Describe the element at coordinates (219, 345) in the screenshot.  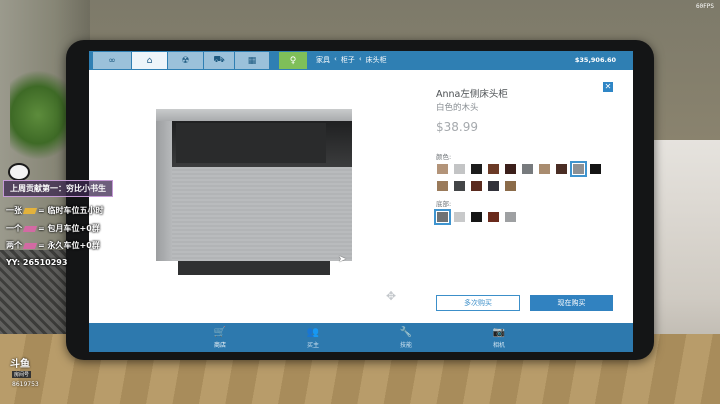
I see `nav-label: 商店` at that location.